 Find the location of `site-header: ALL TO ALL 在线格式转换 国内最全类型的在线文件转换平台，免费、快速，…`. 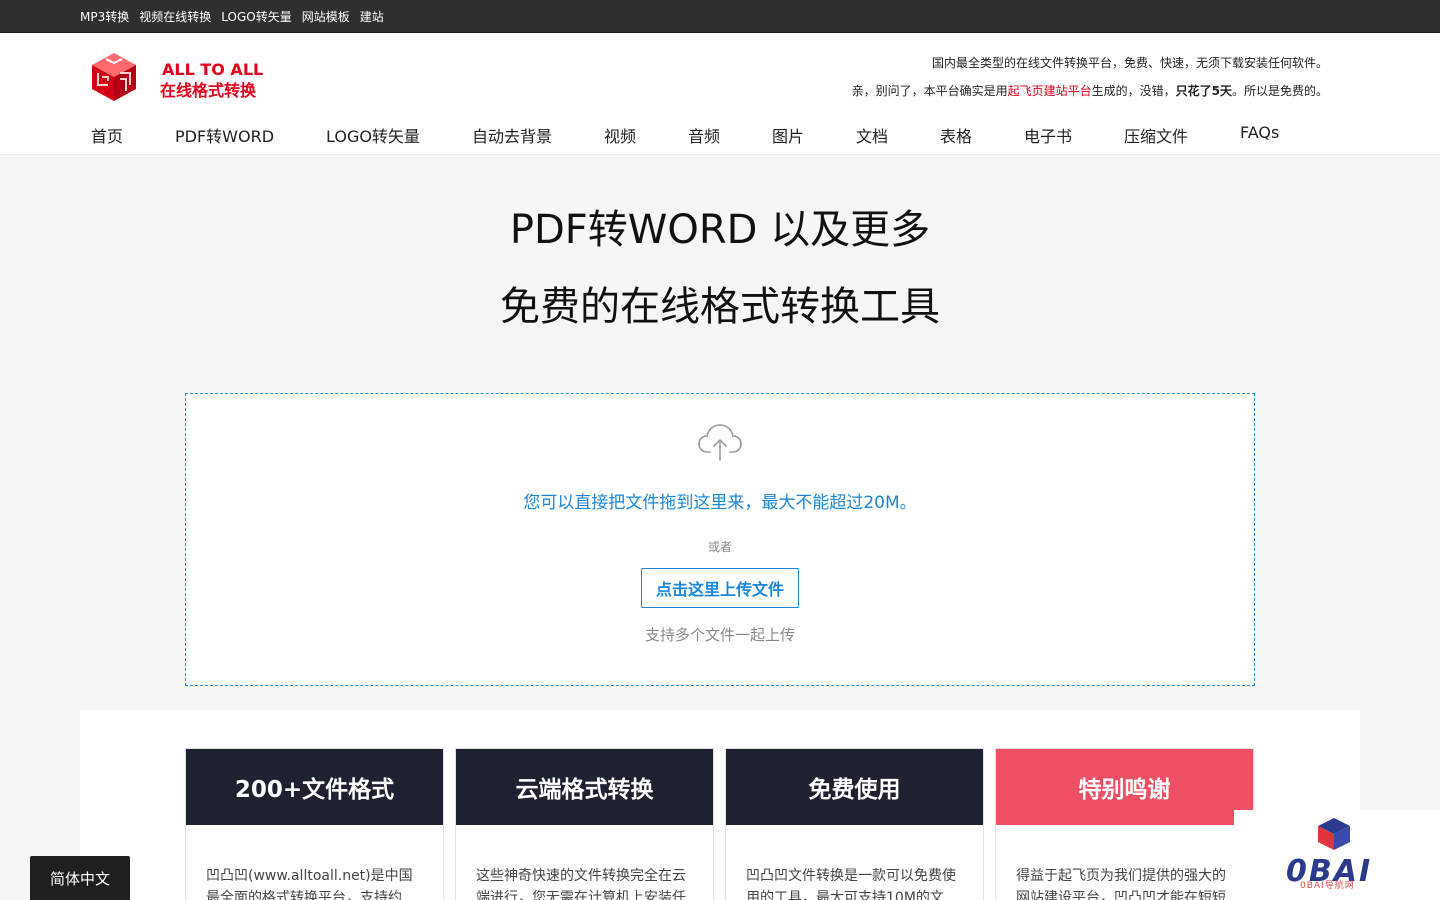

site-header: ALL TO ALL 在线格式转换 国内最全类型的在线文件转换平台，免费、快速，… is located at coordinates (720, 94).